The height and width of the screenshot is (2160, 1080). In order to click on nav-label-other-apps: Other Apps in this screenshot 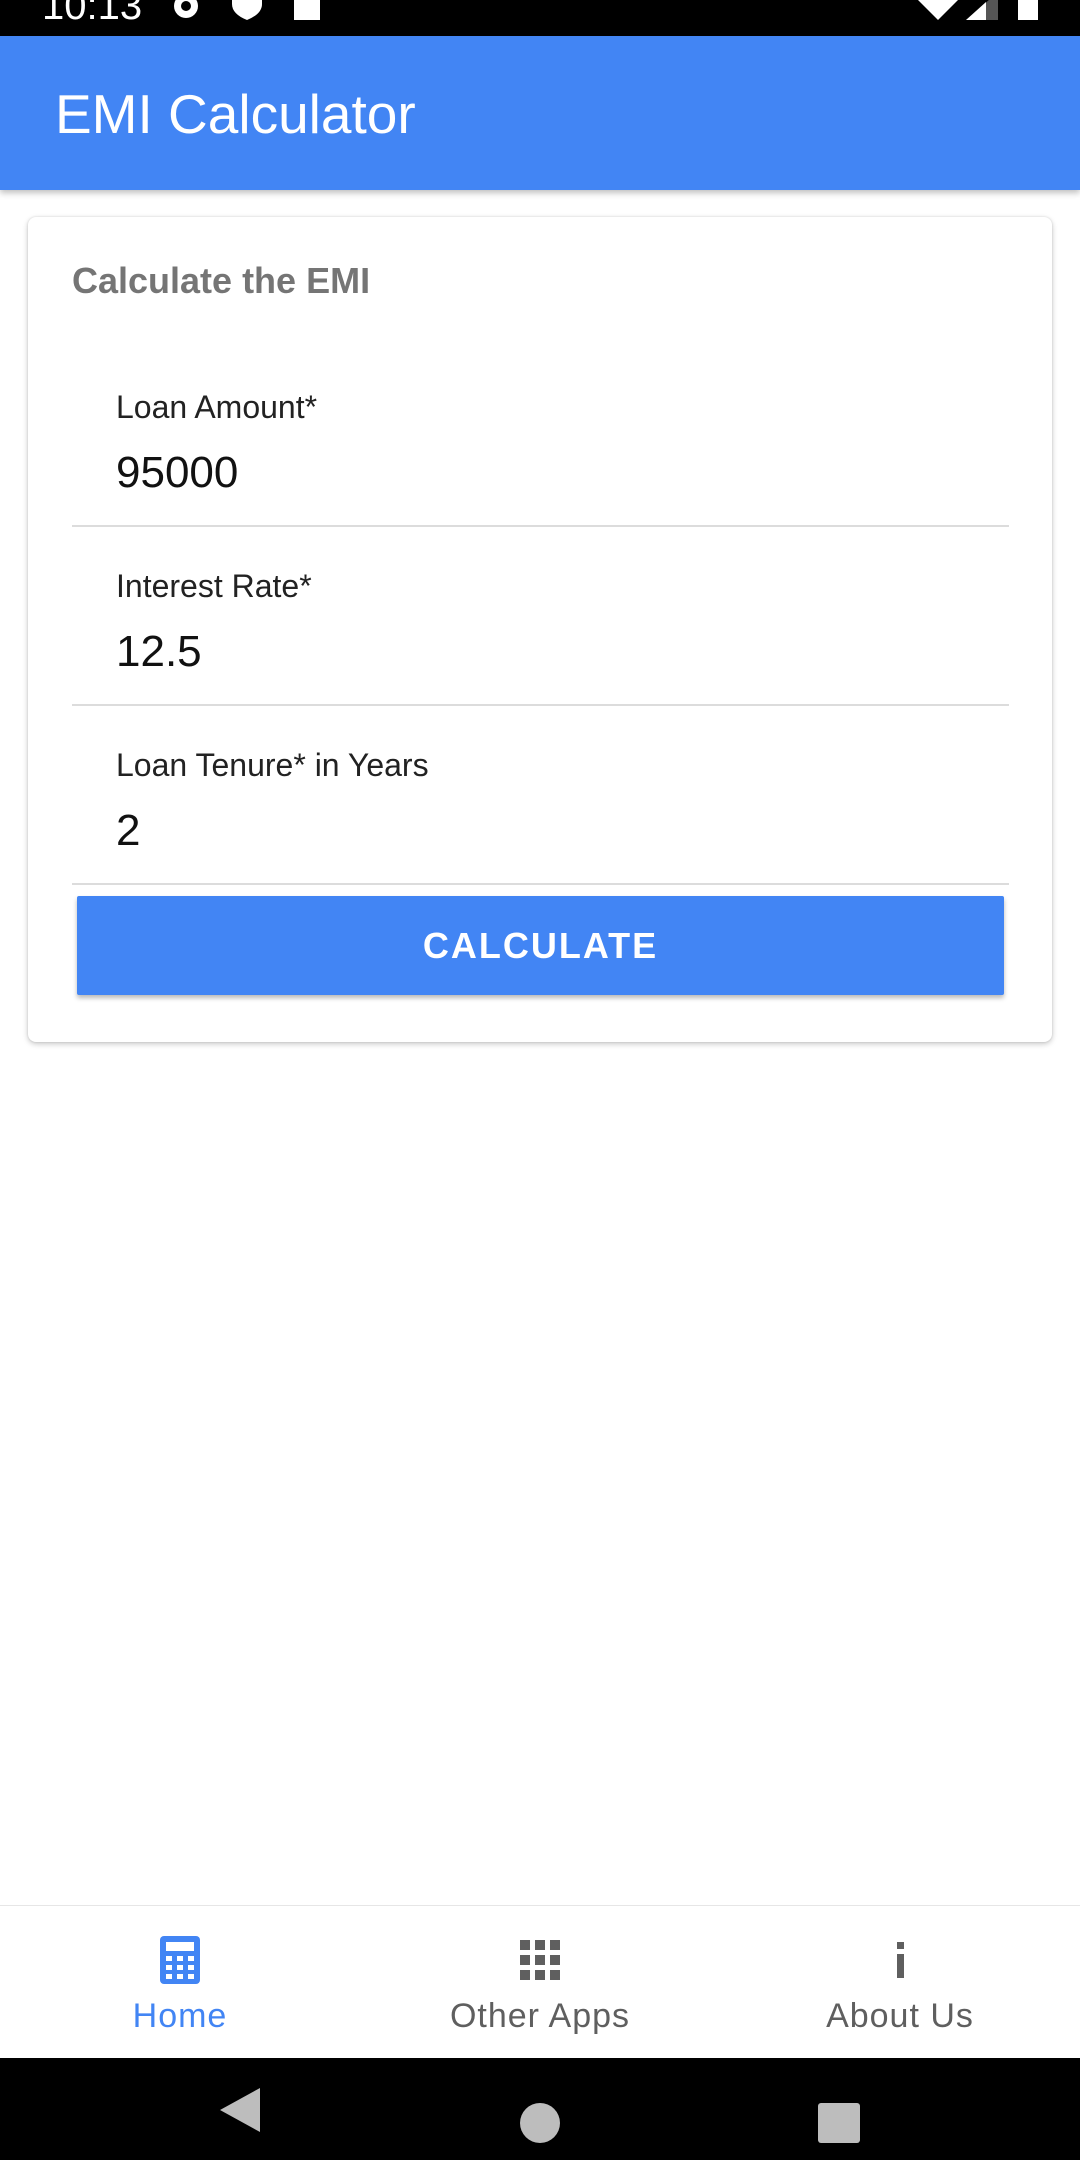, I will do `click(540, 2016)`.